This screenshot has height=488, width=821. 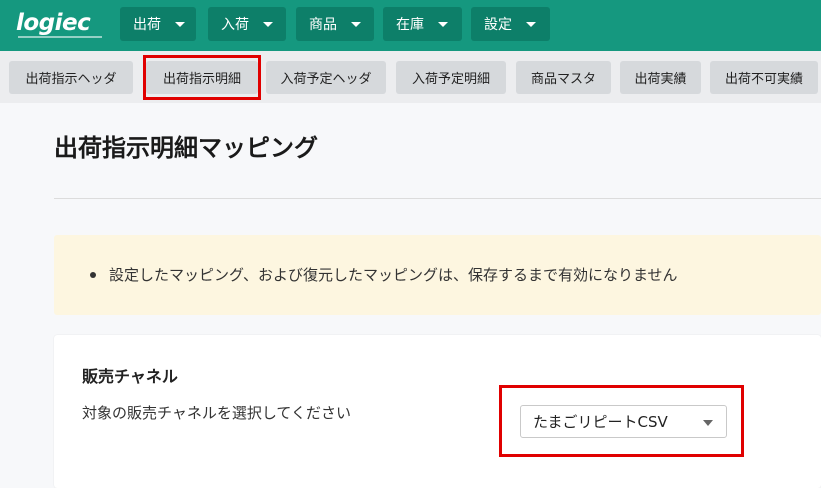 I want to click on tab-shipping-detail: 出荷指示明細, so click(x=202, y=77).